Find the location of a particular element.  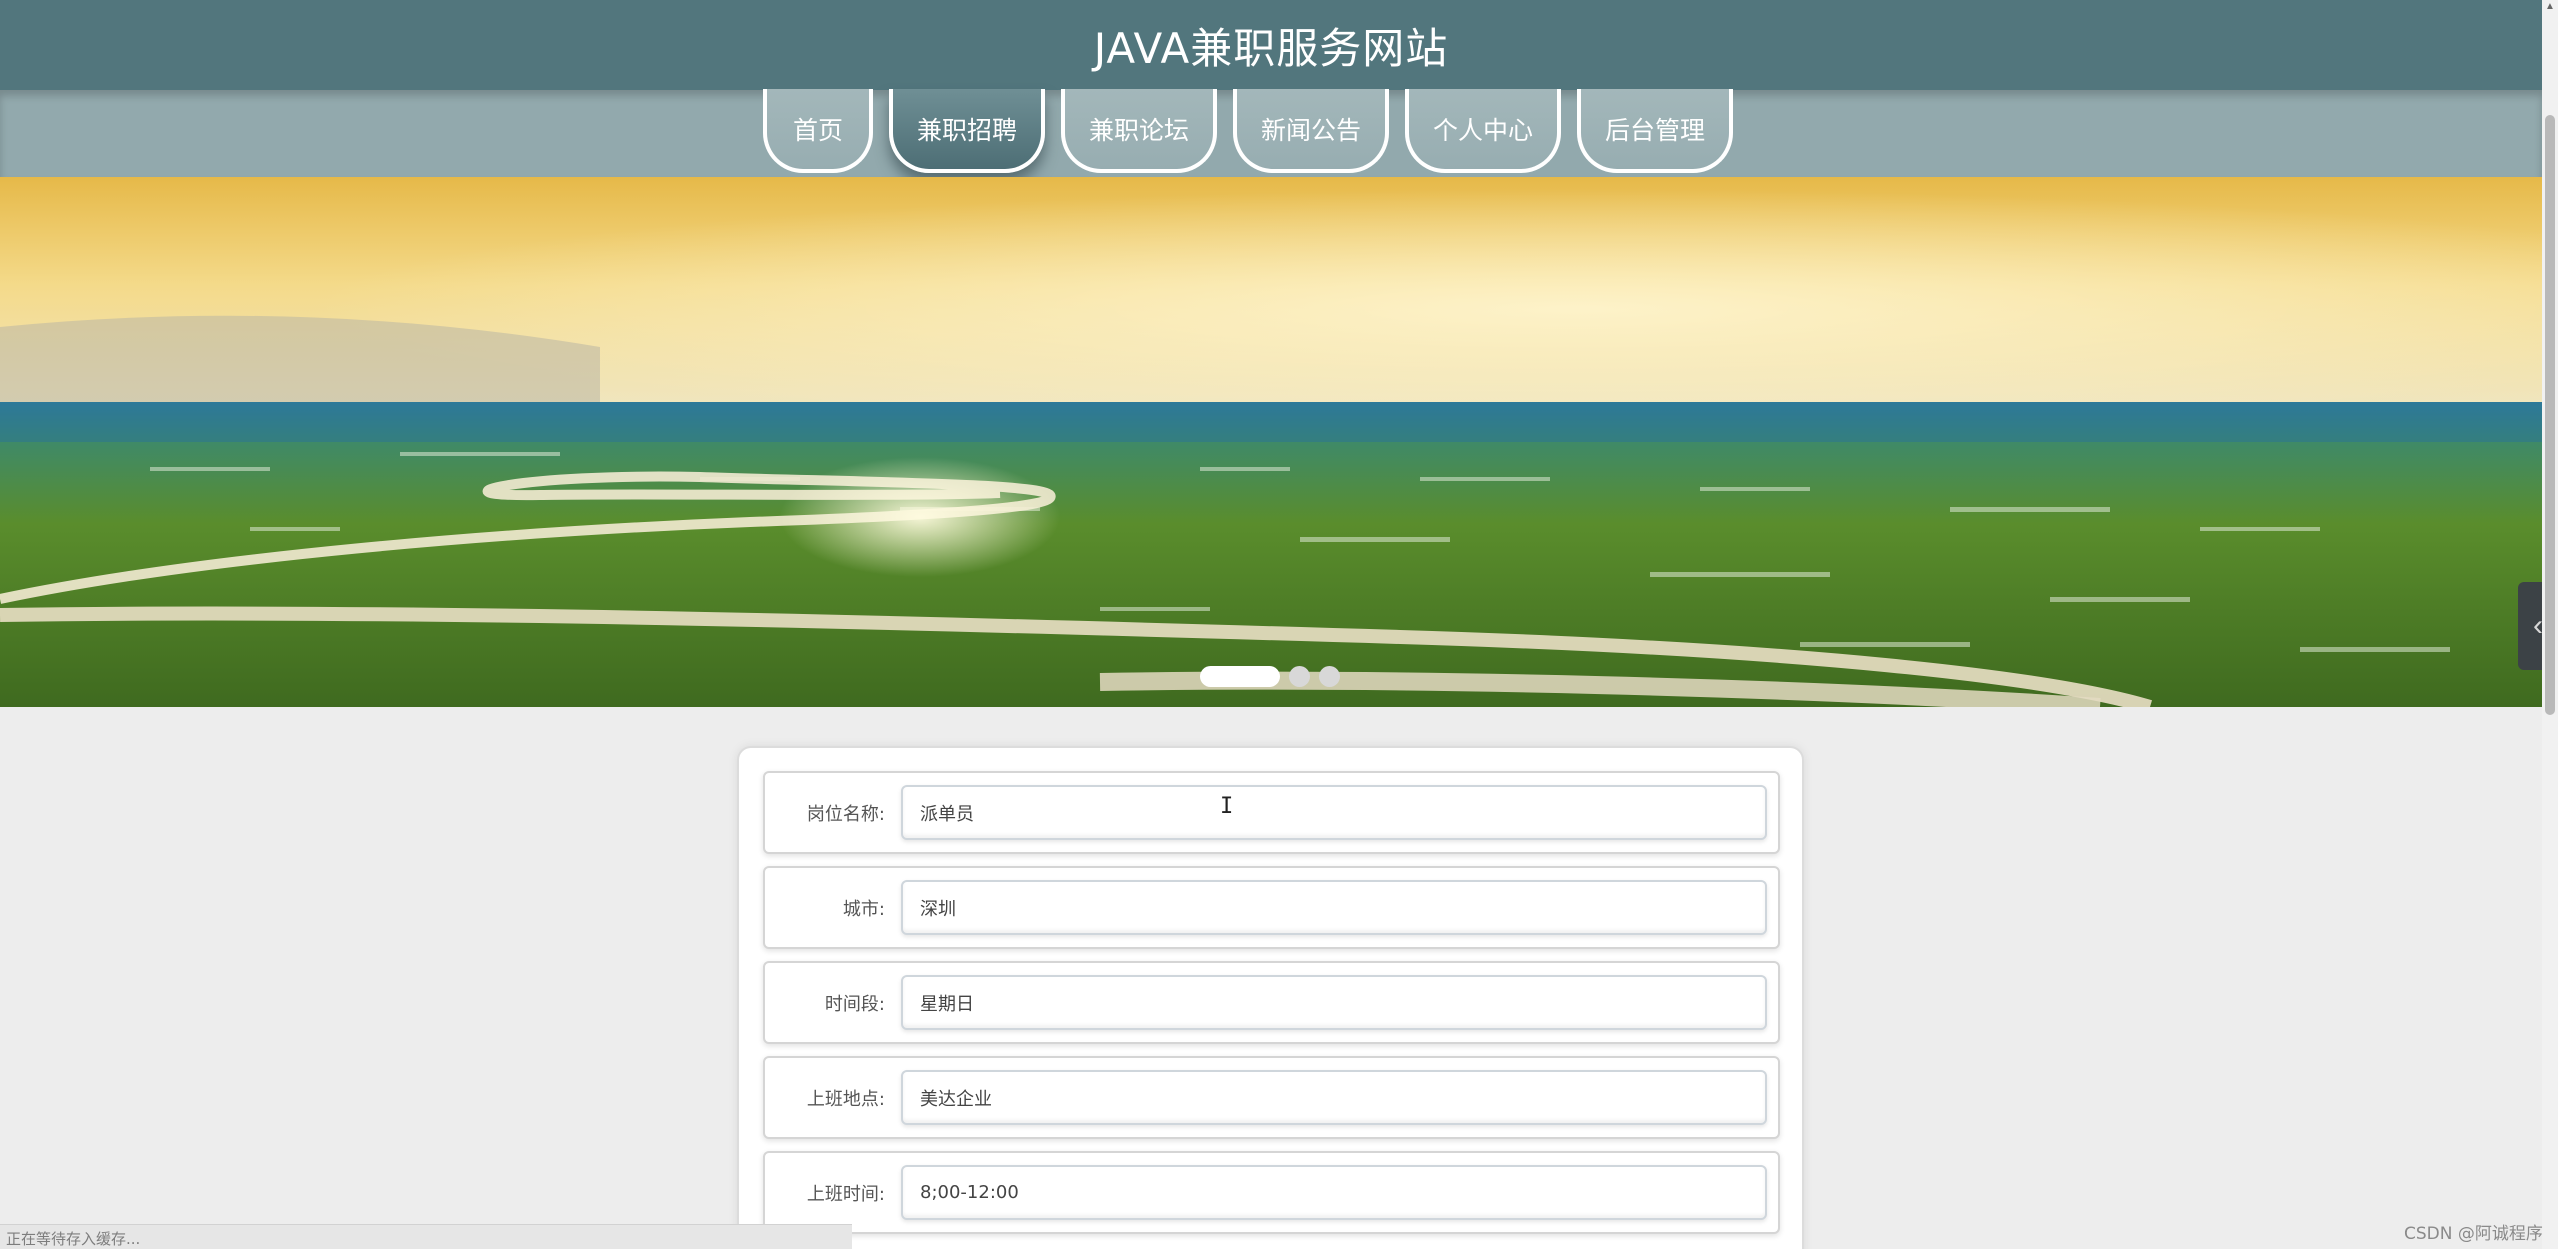

nav-item-admin: 后台管理 is located at coordinates (1655, 131).